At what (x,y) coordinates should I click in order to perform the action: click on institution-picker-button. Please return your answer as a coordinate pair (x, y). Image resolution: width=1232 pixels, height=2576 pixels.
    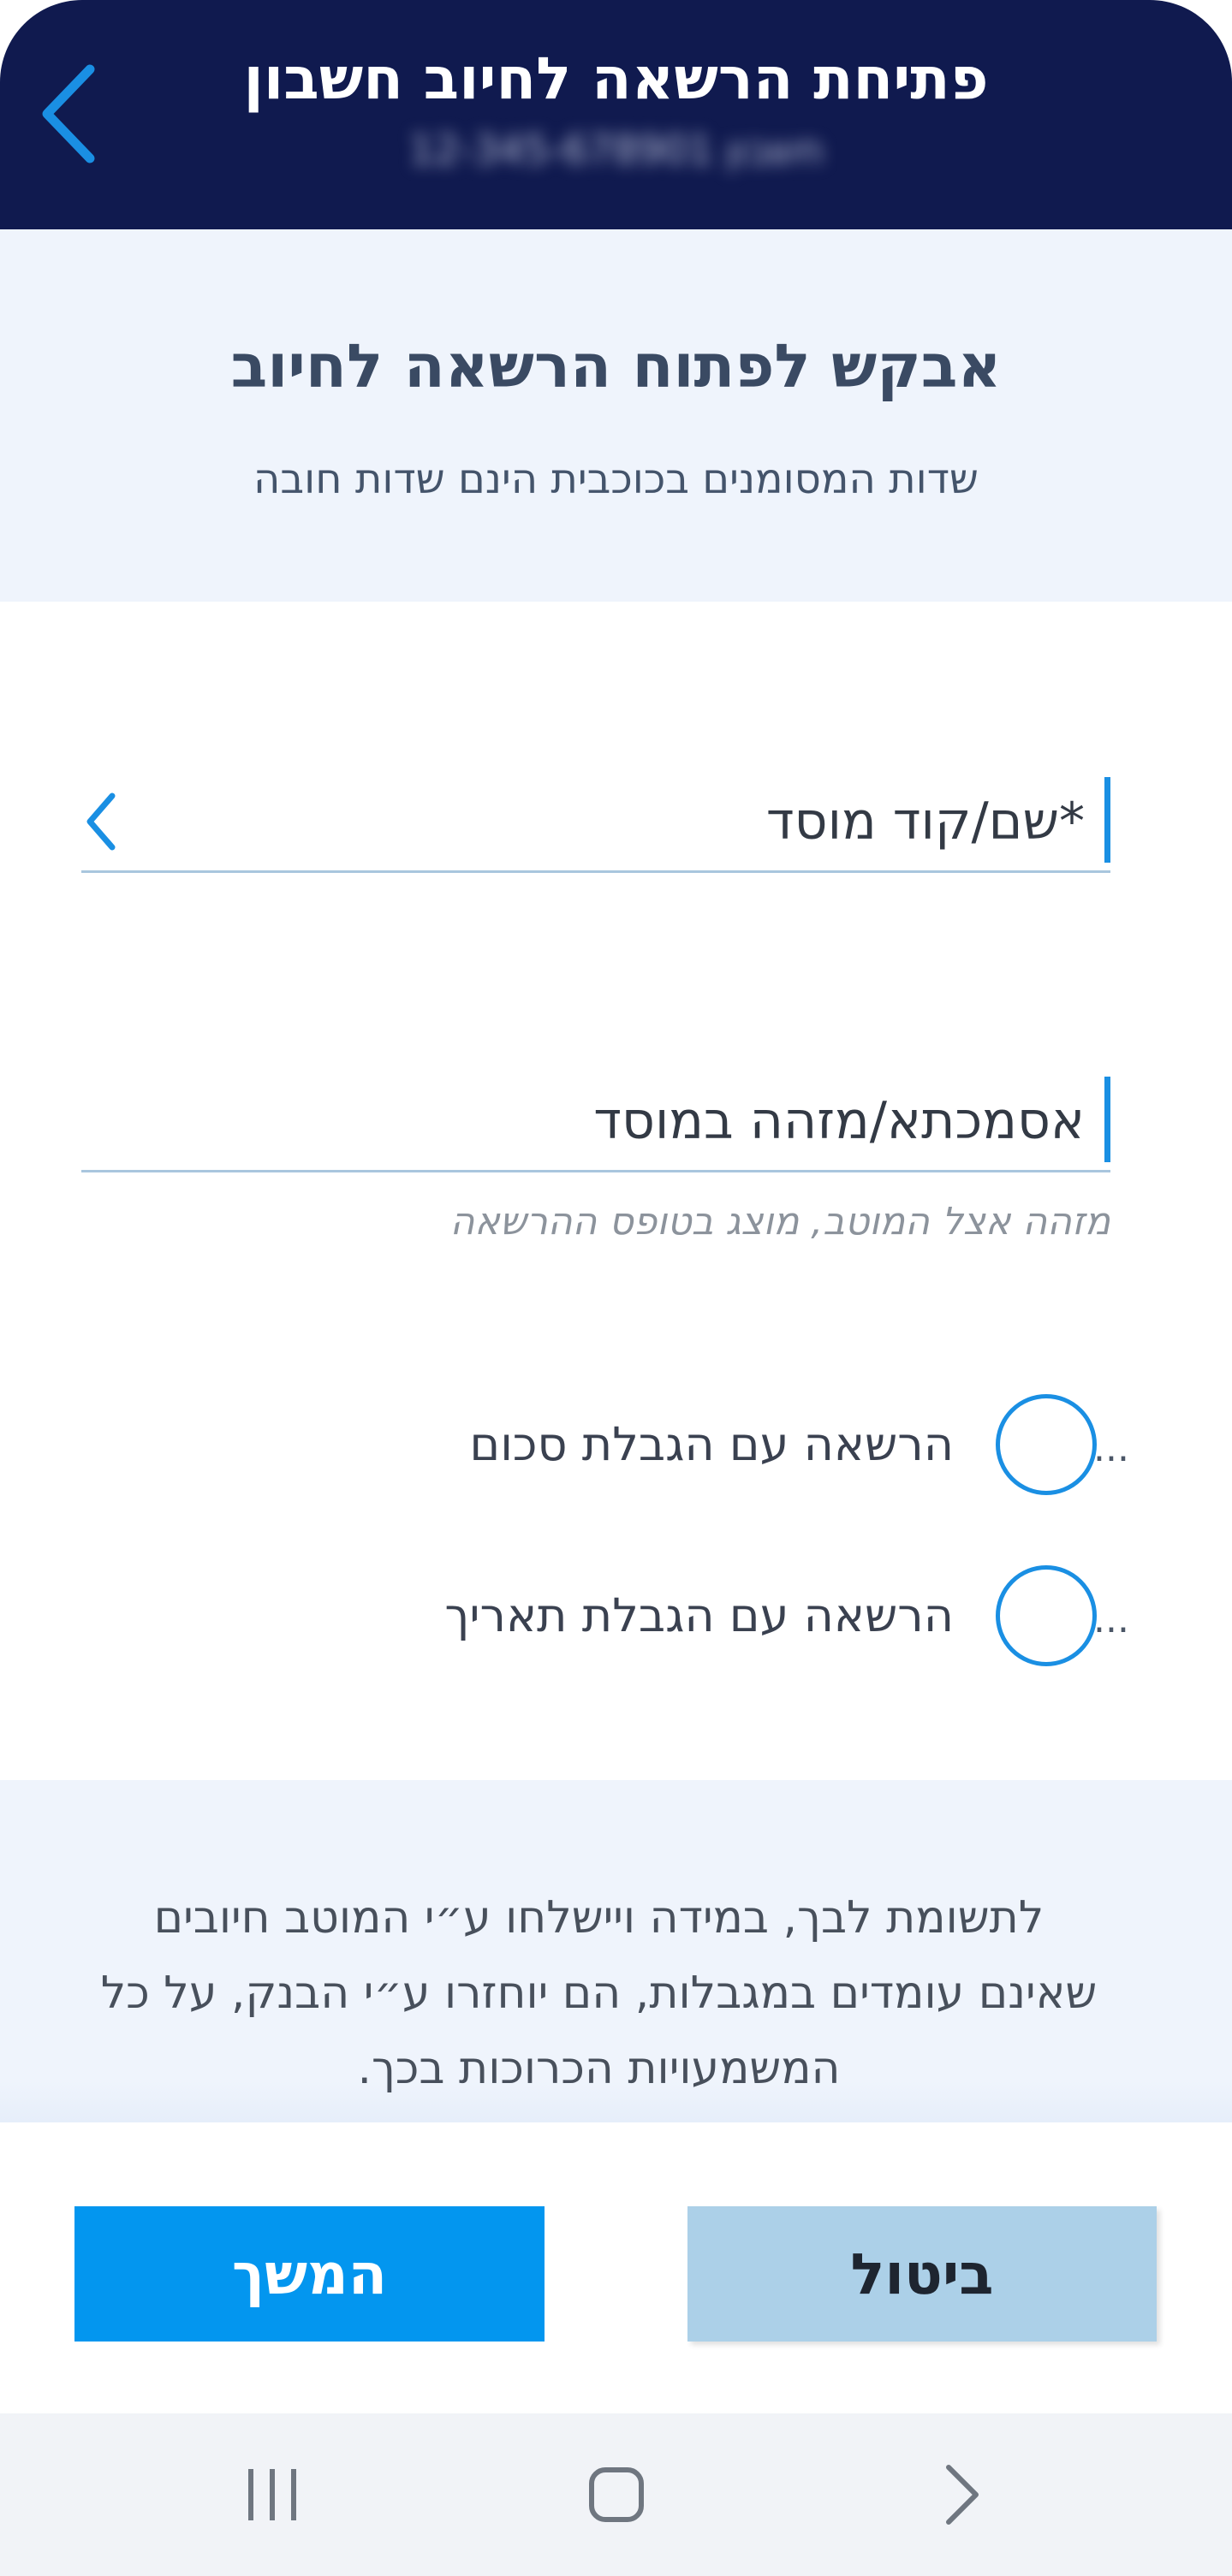
    Looking at the image, I should click on (100, 821).